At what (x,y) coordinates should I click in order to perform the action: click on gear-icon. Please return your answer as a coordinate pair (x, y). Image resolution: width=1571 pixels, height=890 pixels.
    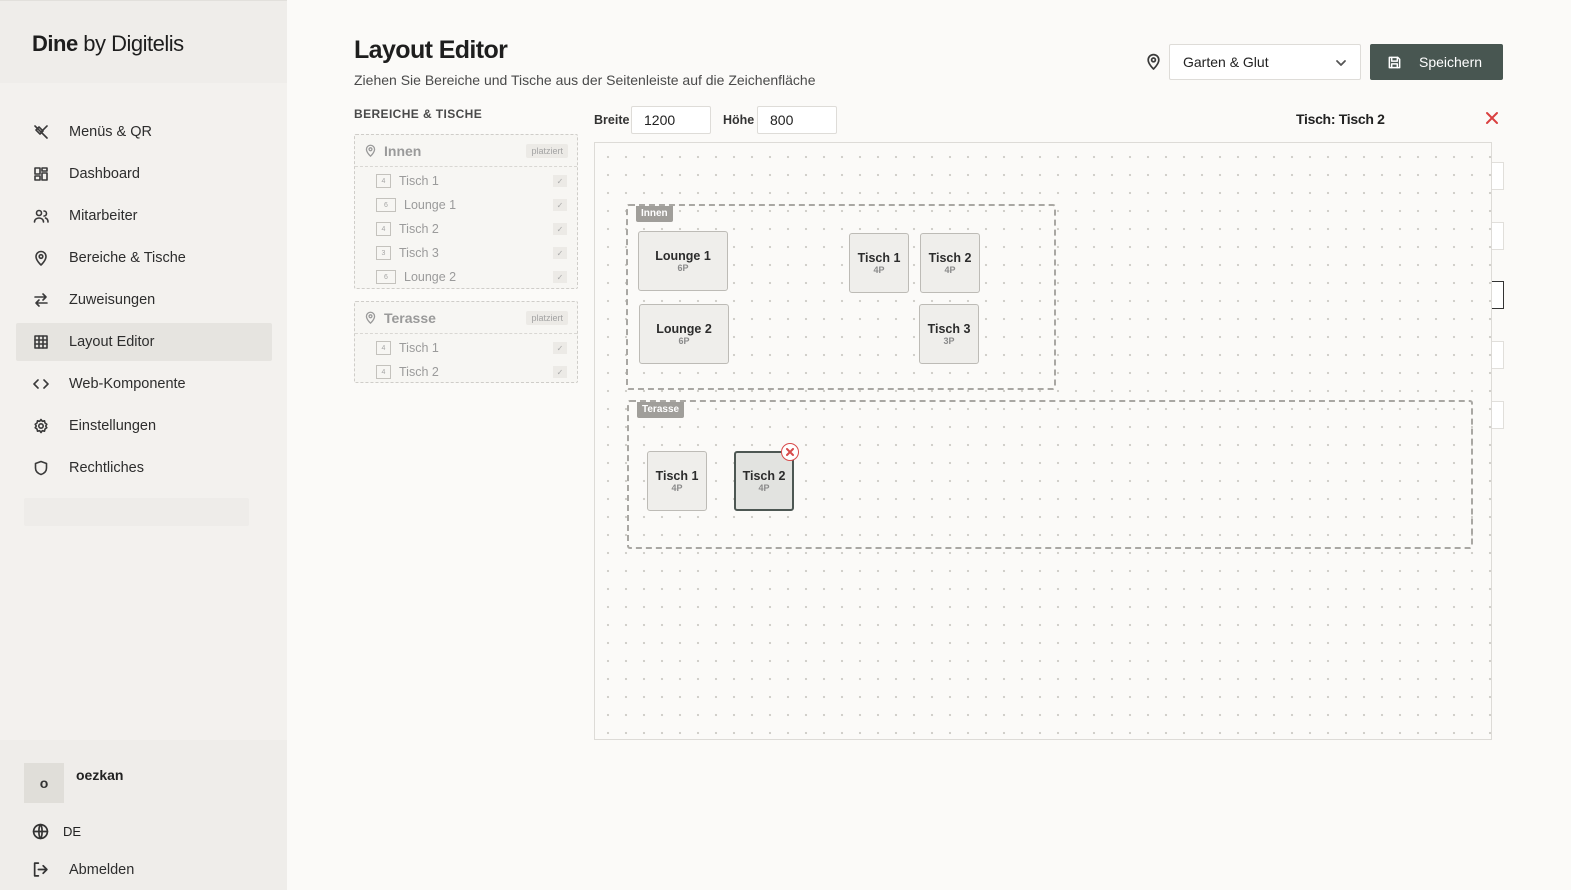
    Looking at the image, I should click on (41, 426).